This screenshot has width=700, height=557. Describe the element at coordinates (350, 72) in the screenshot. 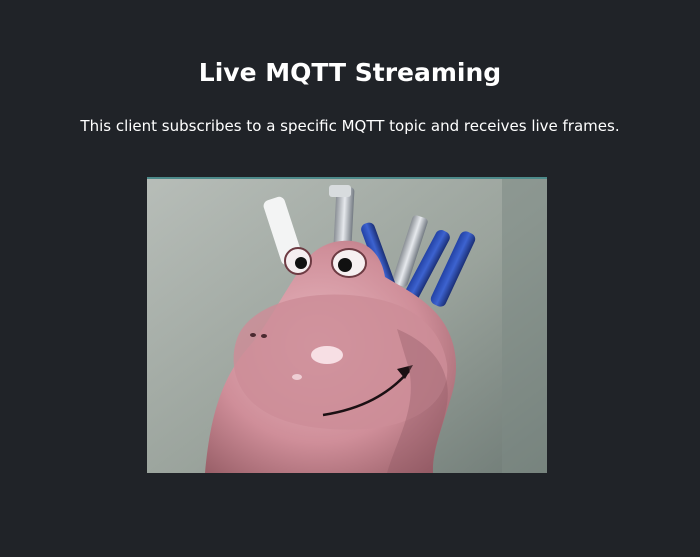

I see `page-title: Live MQTT Streaming` at that location.